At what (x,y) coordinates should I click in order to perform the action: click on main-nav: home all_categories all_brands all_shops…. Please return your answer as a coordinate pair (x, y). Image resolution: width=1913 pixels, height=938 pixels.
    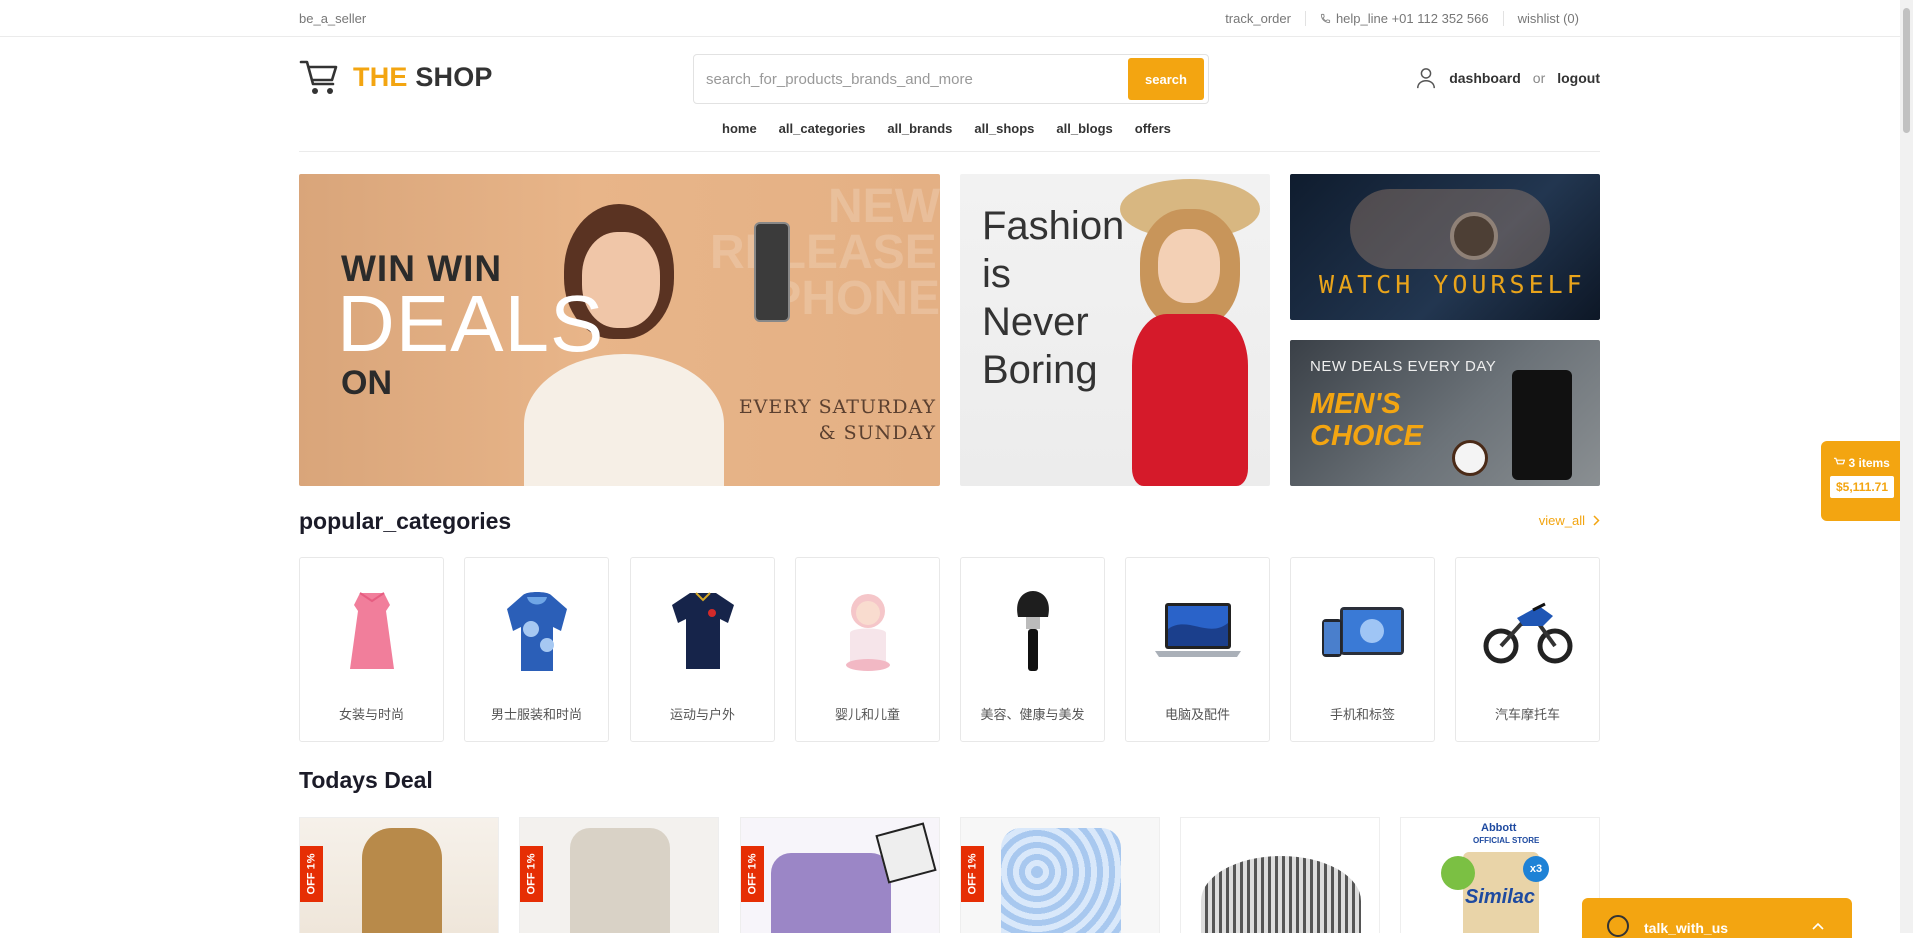
    Looking at the image, I should click on (946, 128).